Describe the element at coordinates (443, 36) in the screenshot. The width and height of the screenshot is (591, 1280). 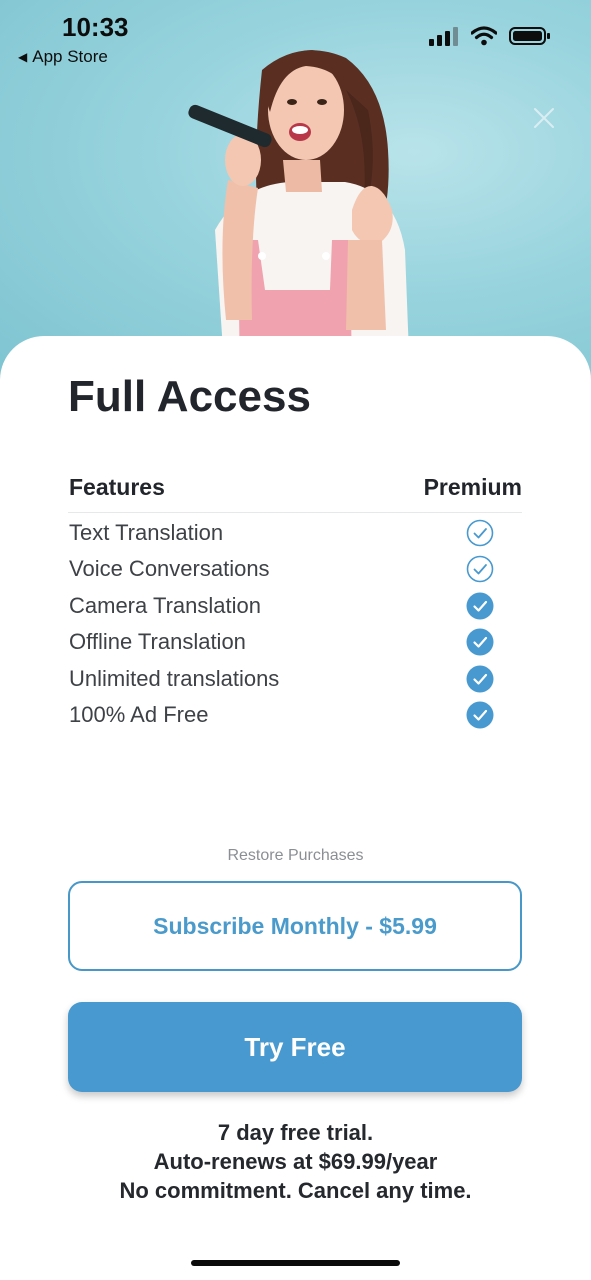
I see `signal-icon` at that location.